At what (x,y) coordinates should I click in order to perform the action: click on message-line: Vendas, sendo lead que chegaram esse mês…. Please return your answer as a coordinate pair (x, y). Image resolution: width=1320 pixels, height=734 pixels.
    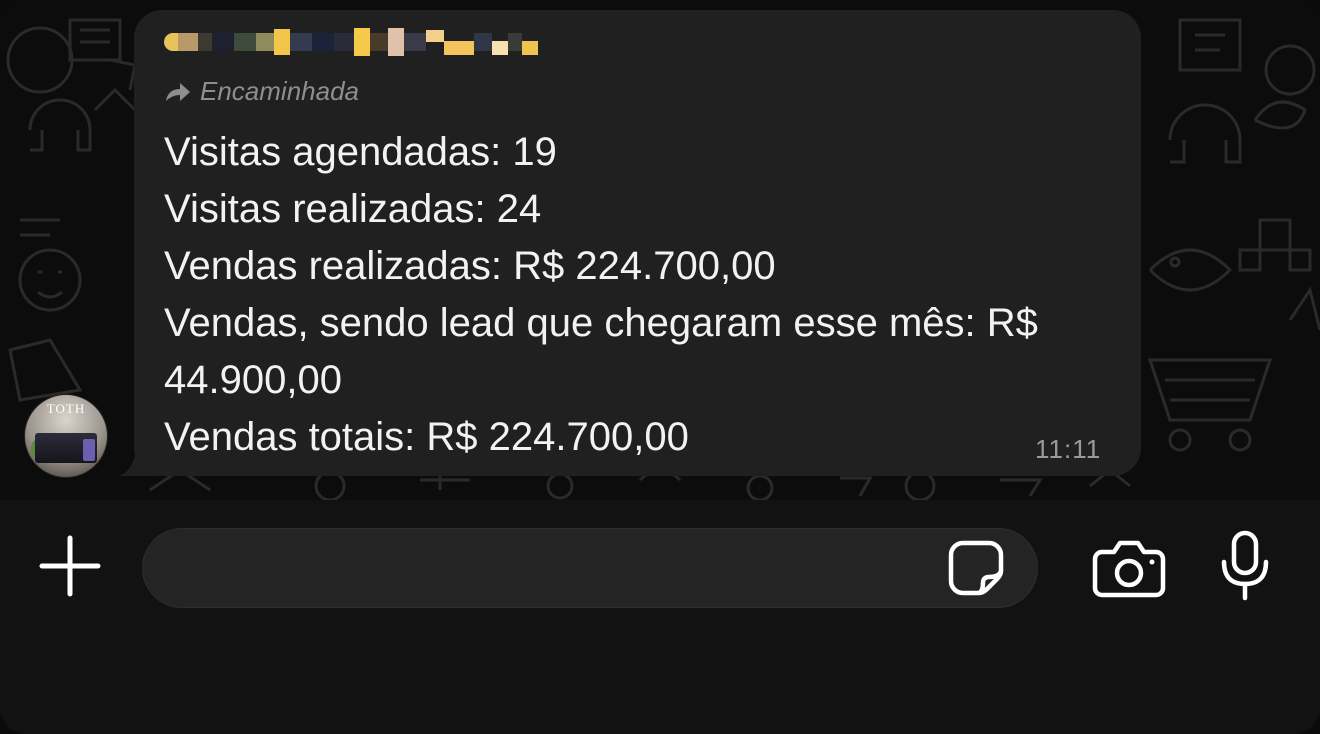
    Looking at the image, I should click on (601, 323).